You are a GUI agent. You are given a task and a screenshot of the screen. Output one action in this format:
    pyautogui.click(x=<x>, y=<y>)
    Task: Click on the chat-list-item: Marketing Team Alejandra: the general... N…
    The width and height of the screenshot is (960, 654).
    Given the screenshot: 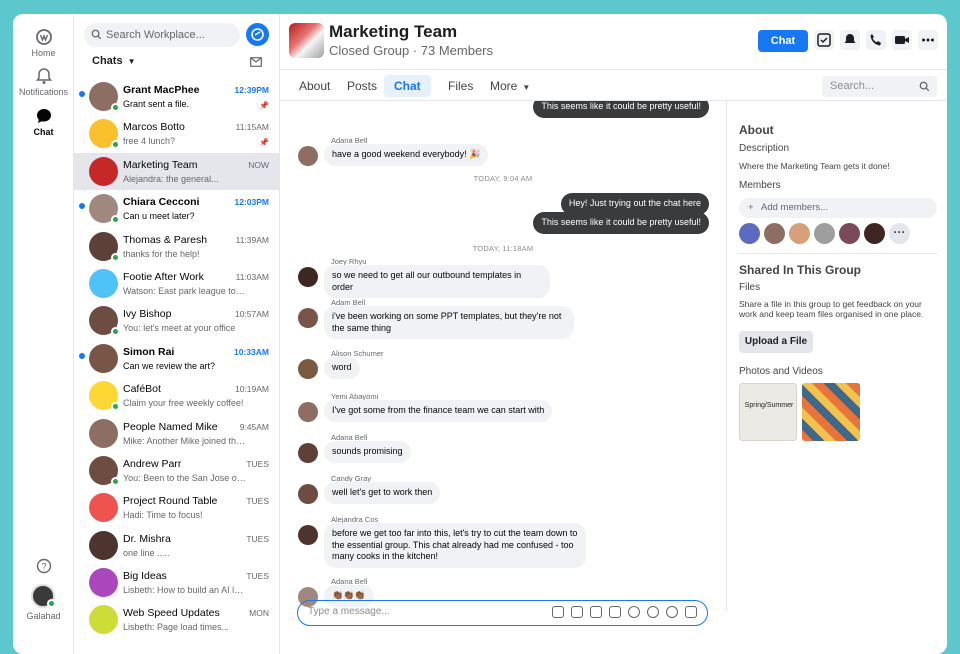 What is the action you would take?
    pyautogui.click(x=177, y=171)
    